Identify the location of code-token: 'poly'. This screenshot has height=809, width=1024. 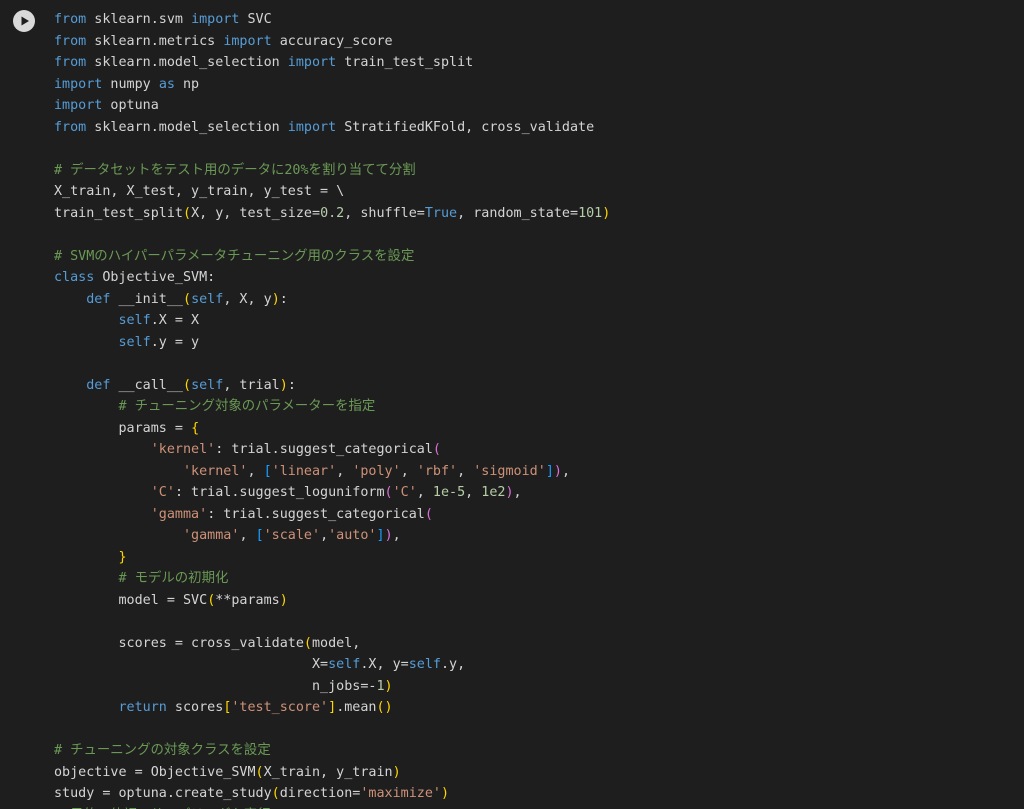
(376, 471).